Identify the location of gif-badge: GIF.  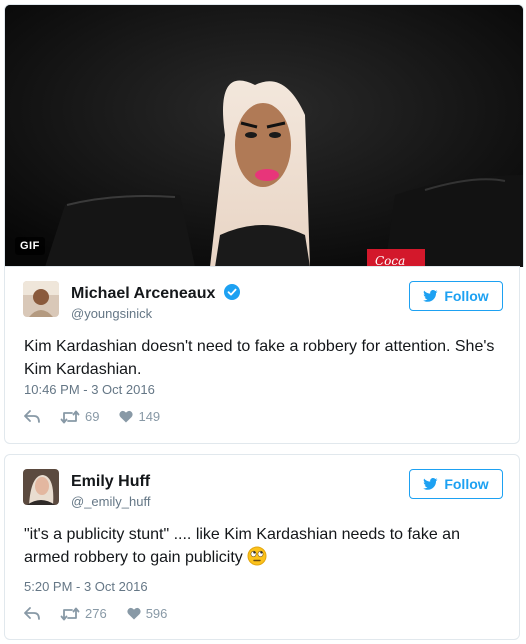
(30, 246).